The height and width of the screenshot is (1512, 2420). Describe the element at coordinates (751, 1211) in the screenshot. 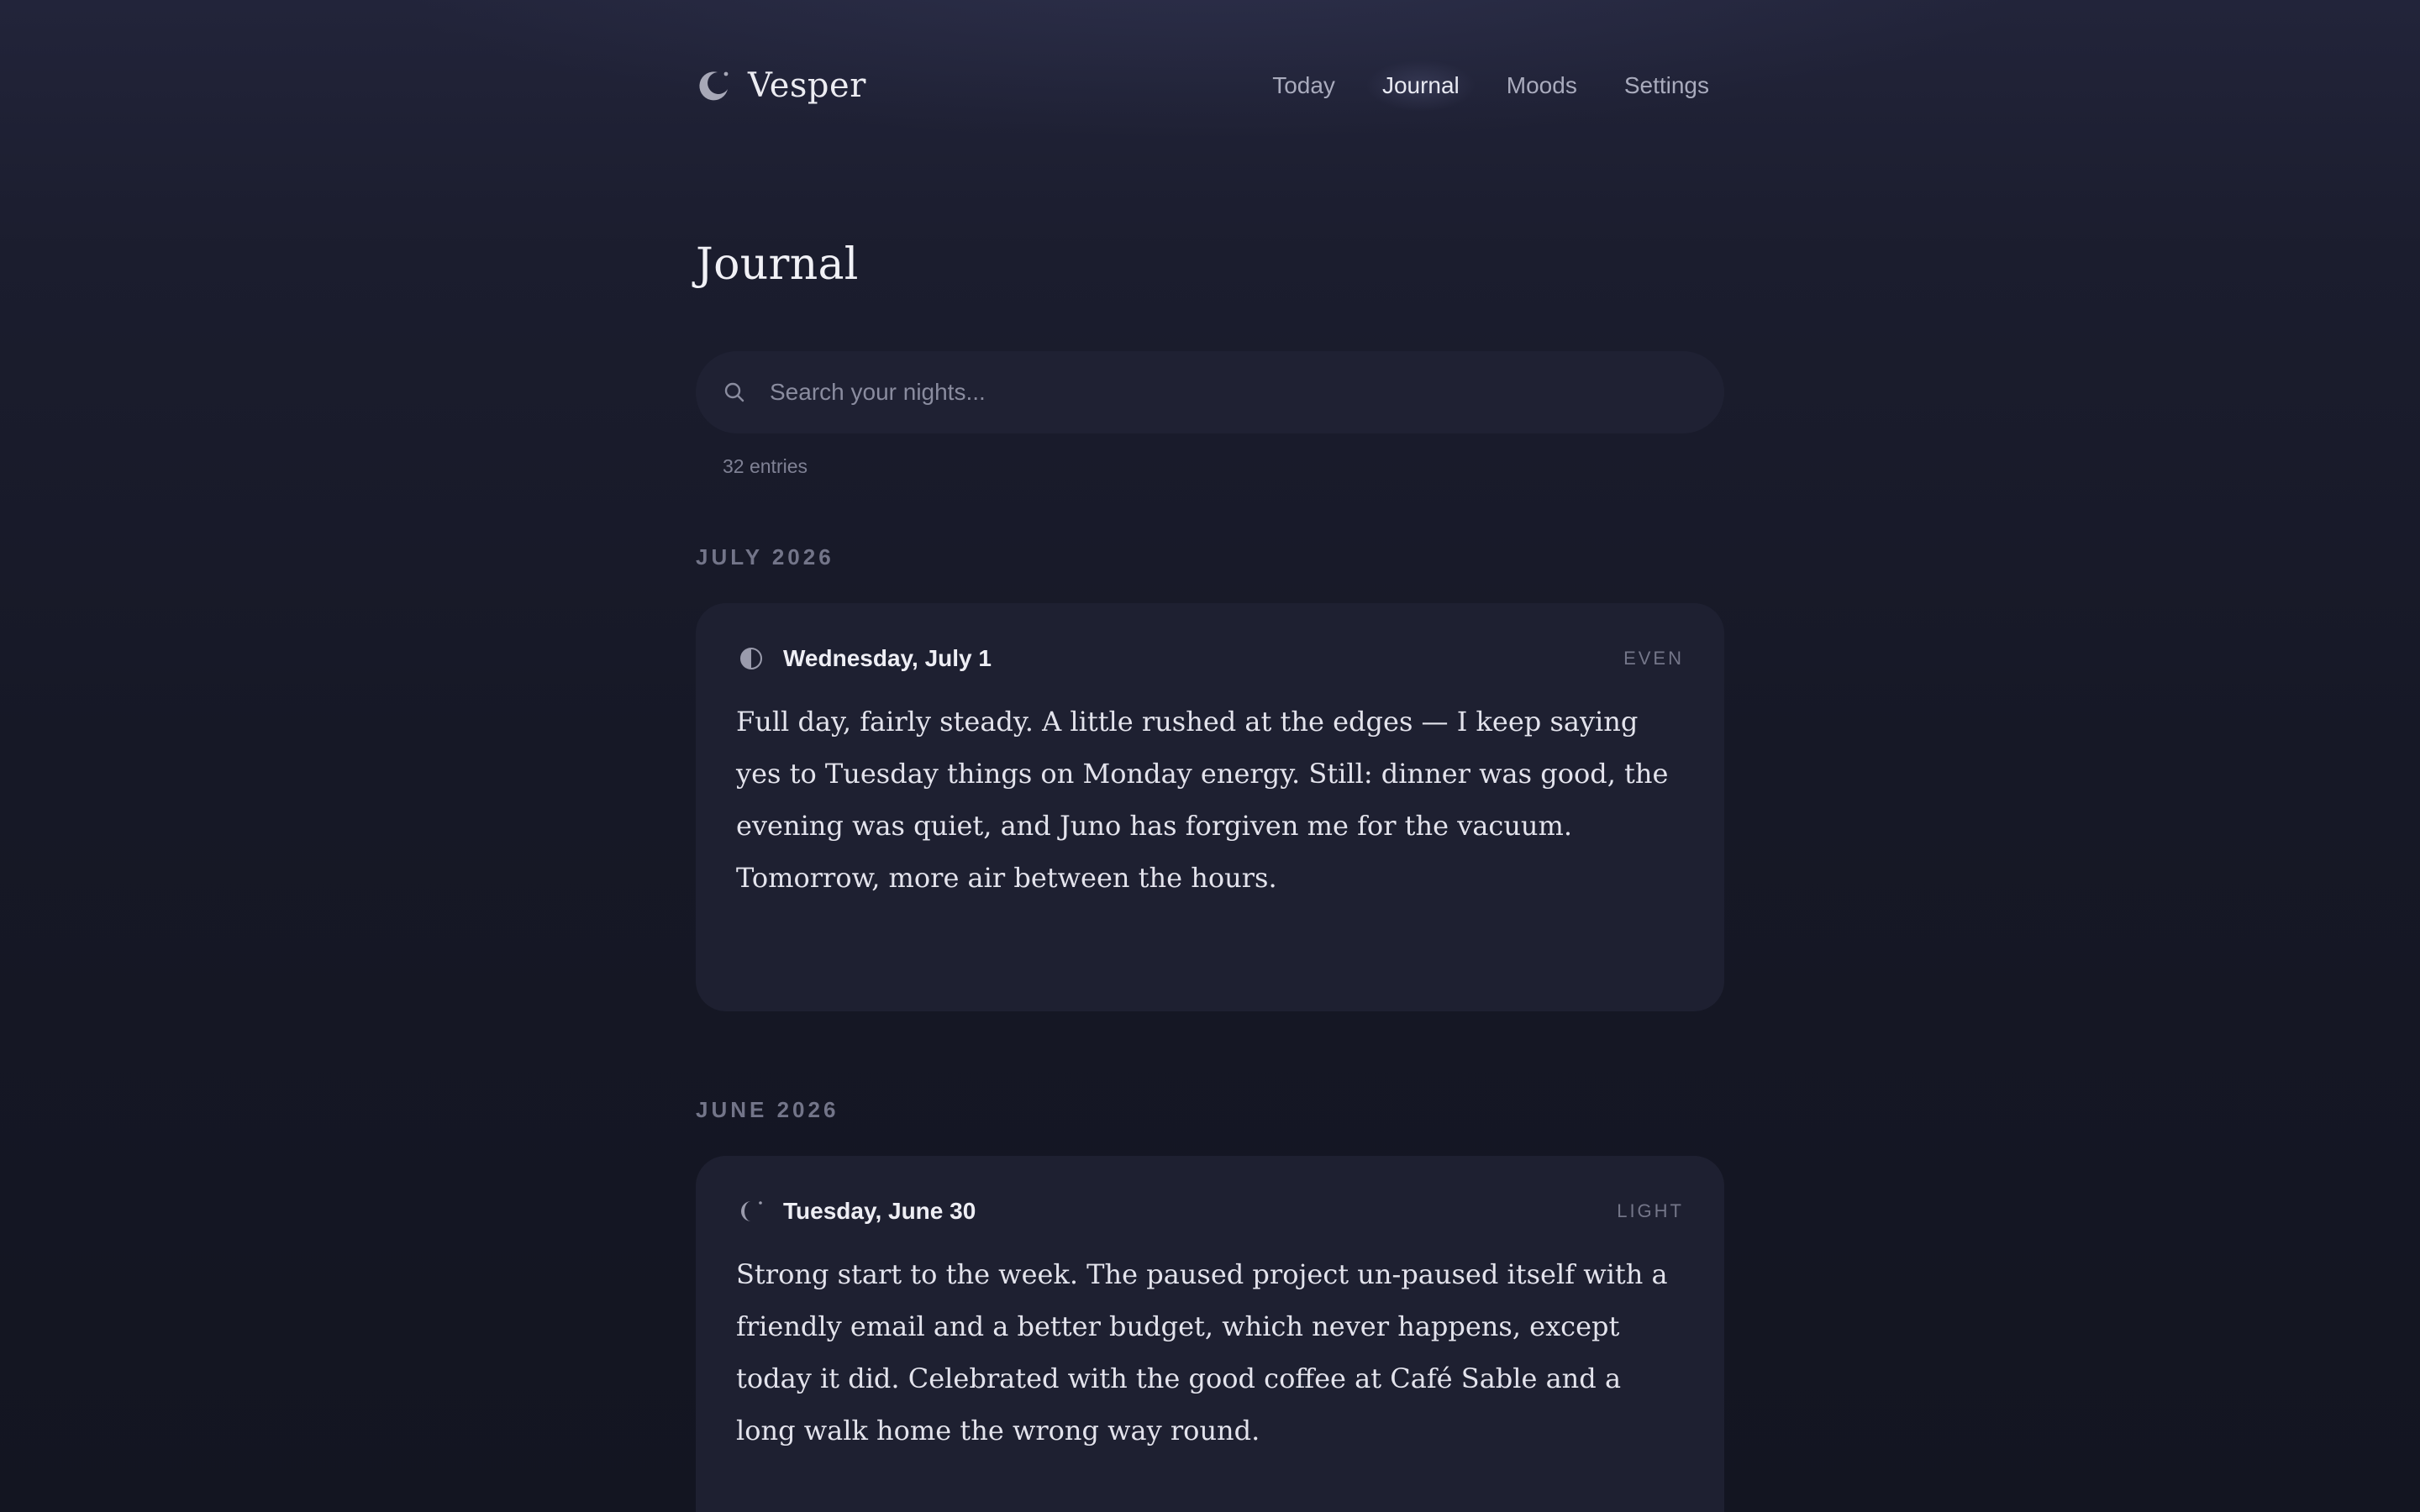

I see `crescent-moon-icon` at that location.